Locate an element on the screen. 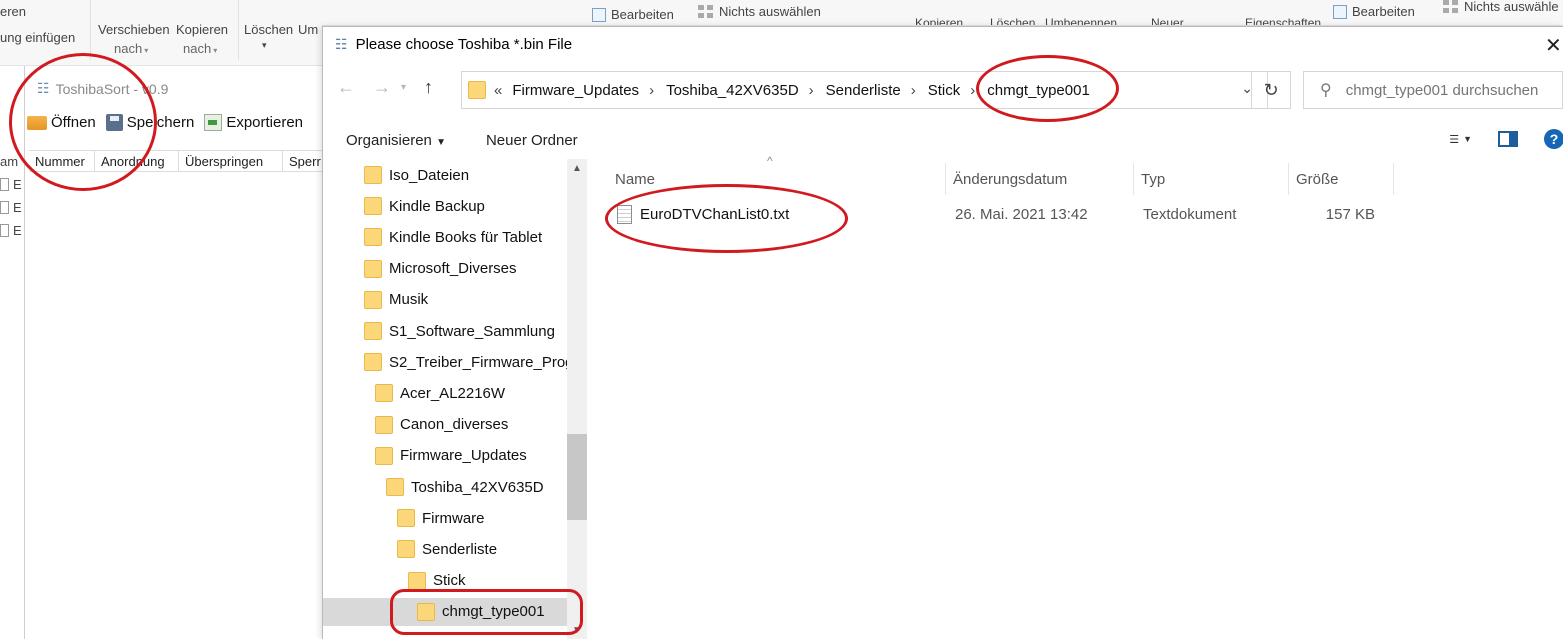  forward-arrow-icon: → is located at coordinates (382, 87).